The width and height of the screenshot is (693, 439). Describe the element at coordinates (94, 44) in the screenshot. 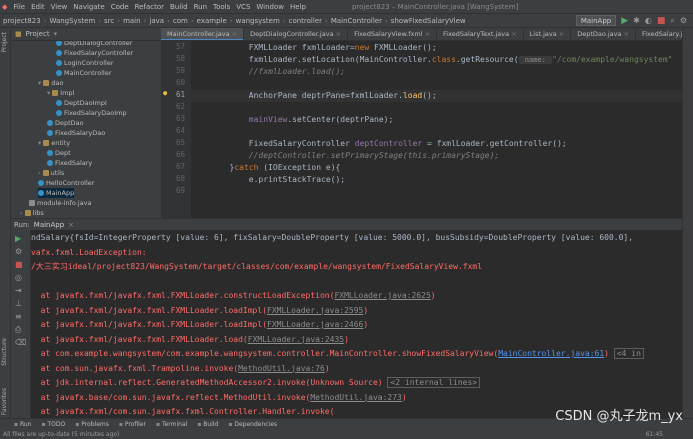

I see `tree-item: DeptDialogController` at that location.